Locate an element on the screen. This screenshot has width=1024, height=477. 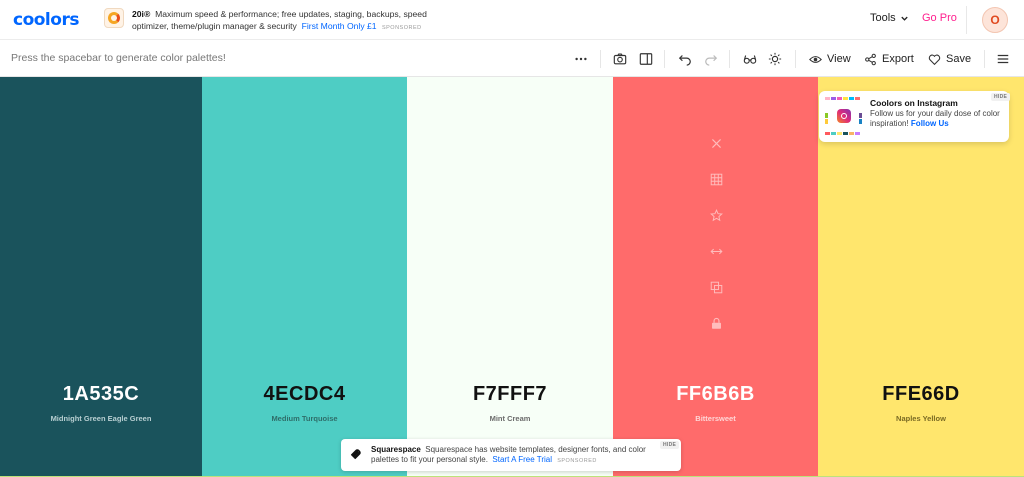
redo-icon is located at coordinates (711, 59).